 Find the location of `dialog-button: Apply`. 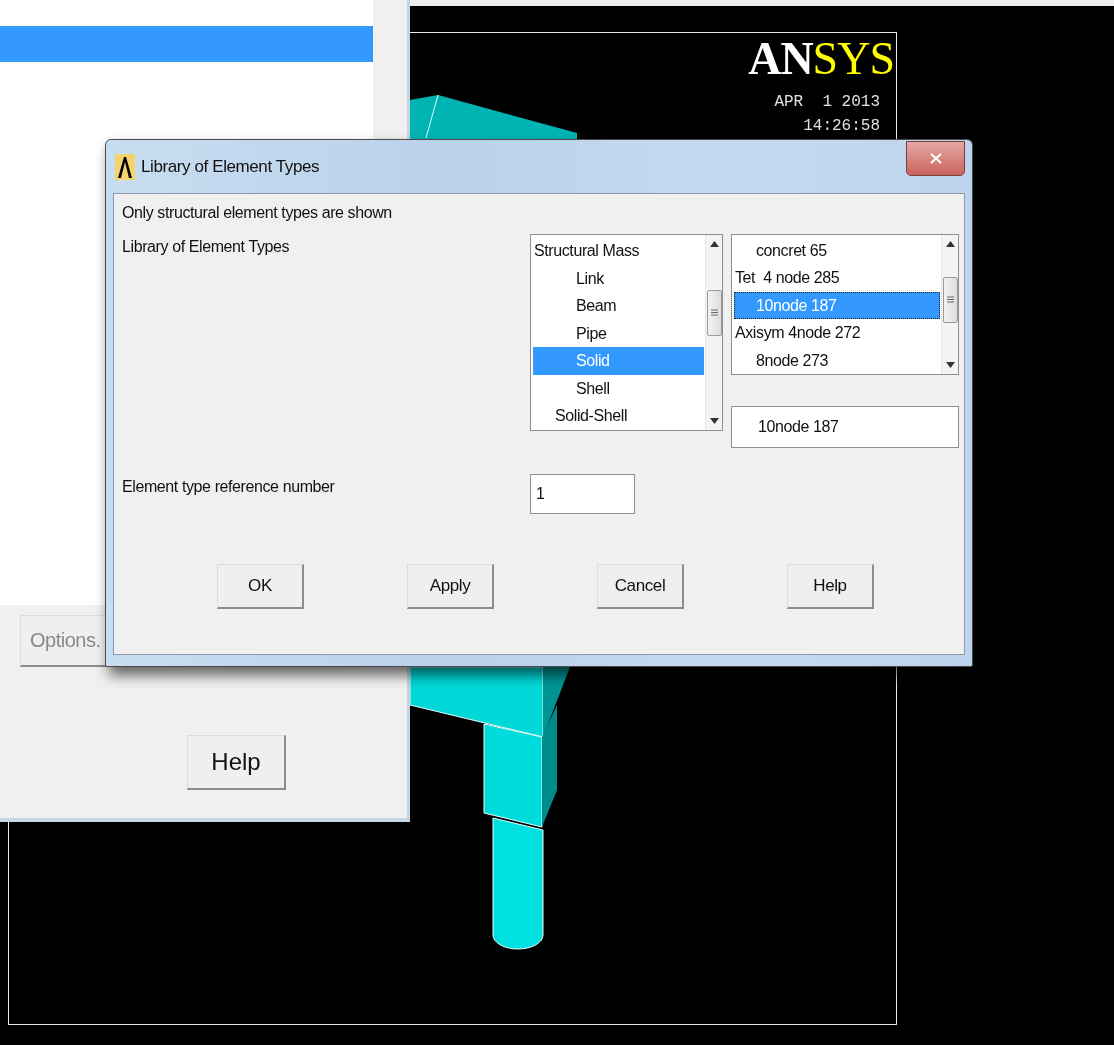

dialog-button: Apply is located at coordinates (450, 586).